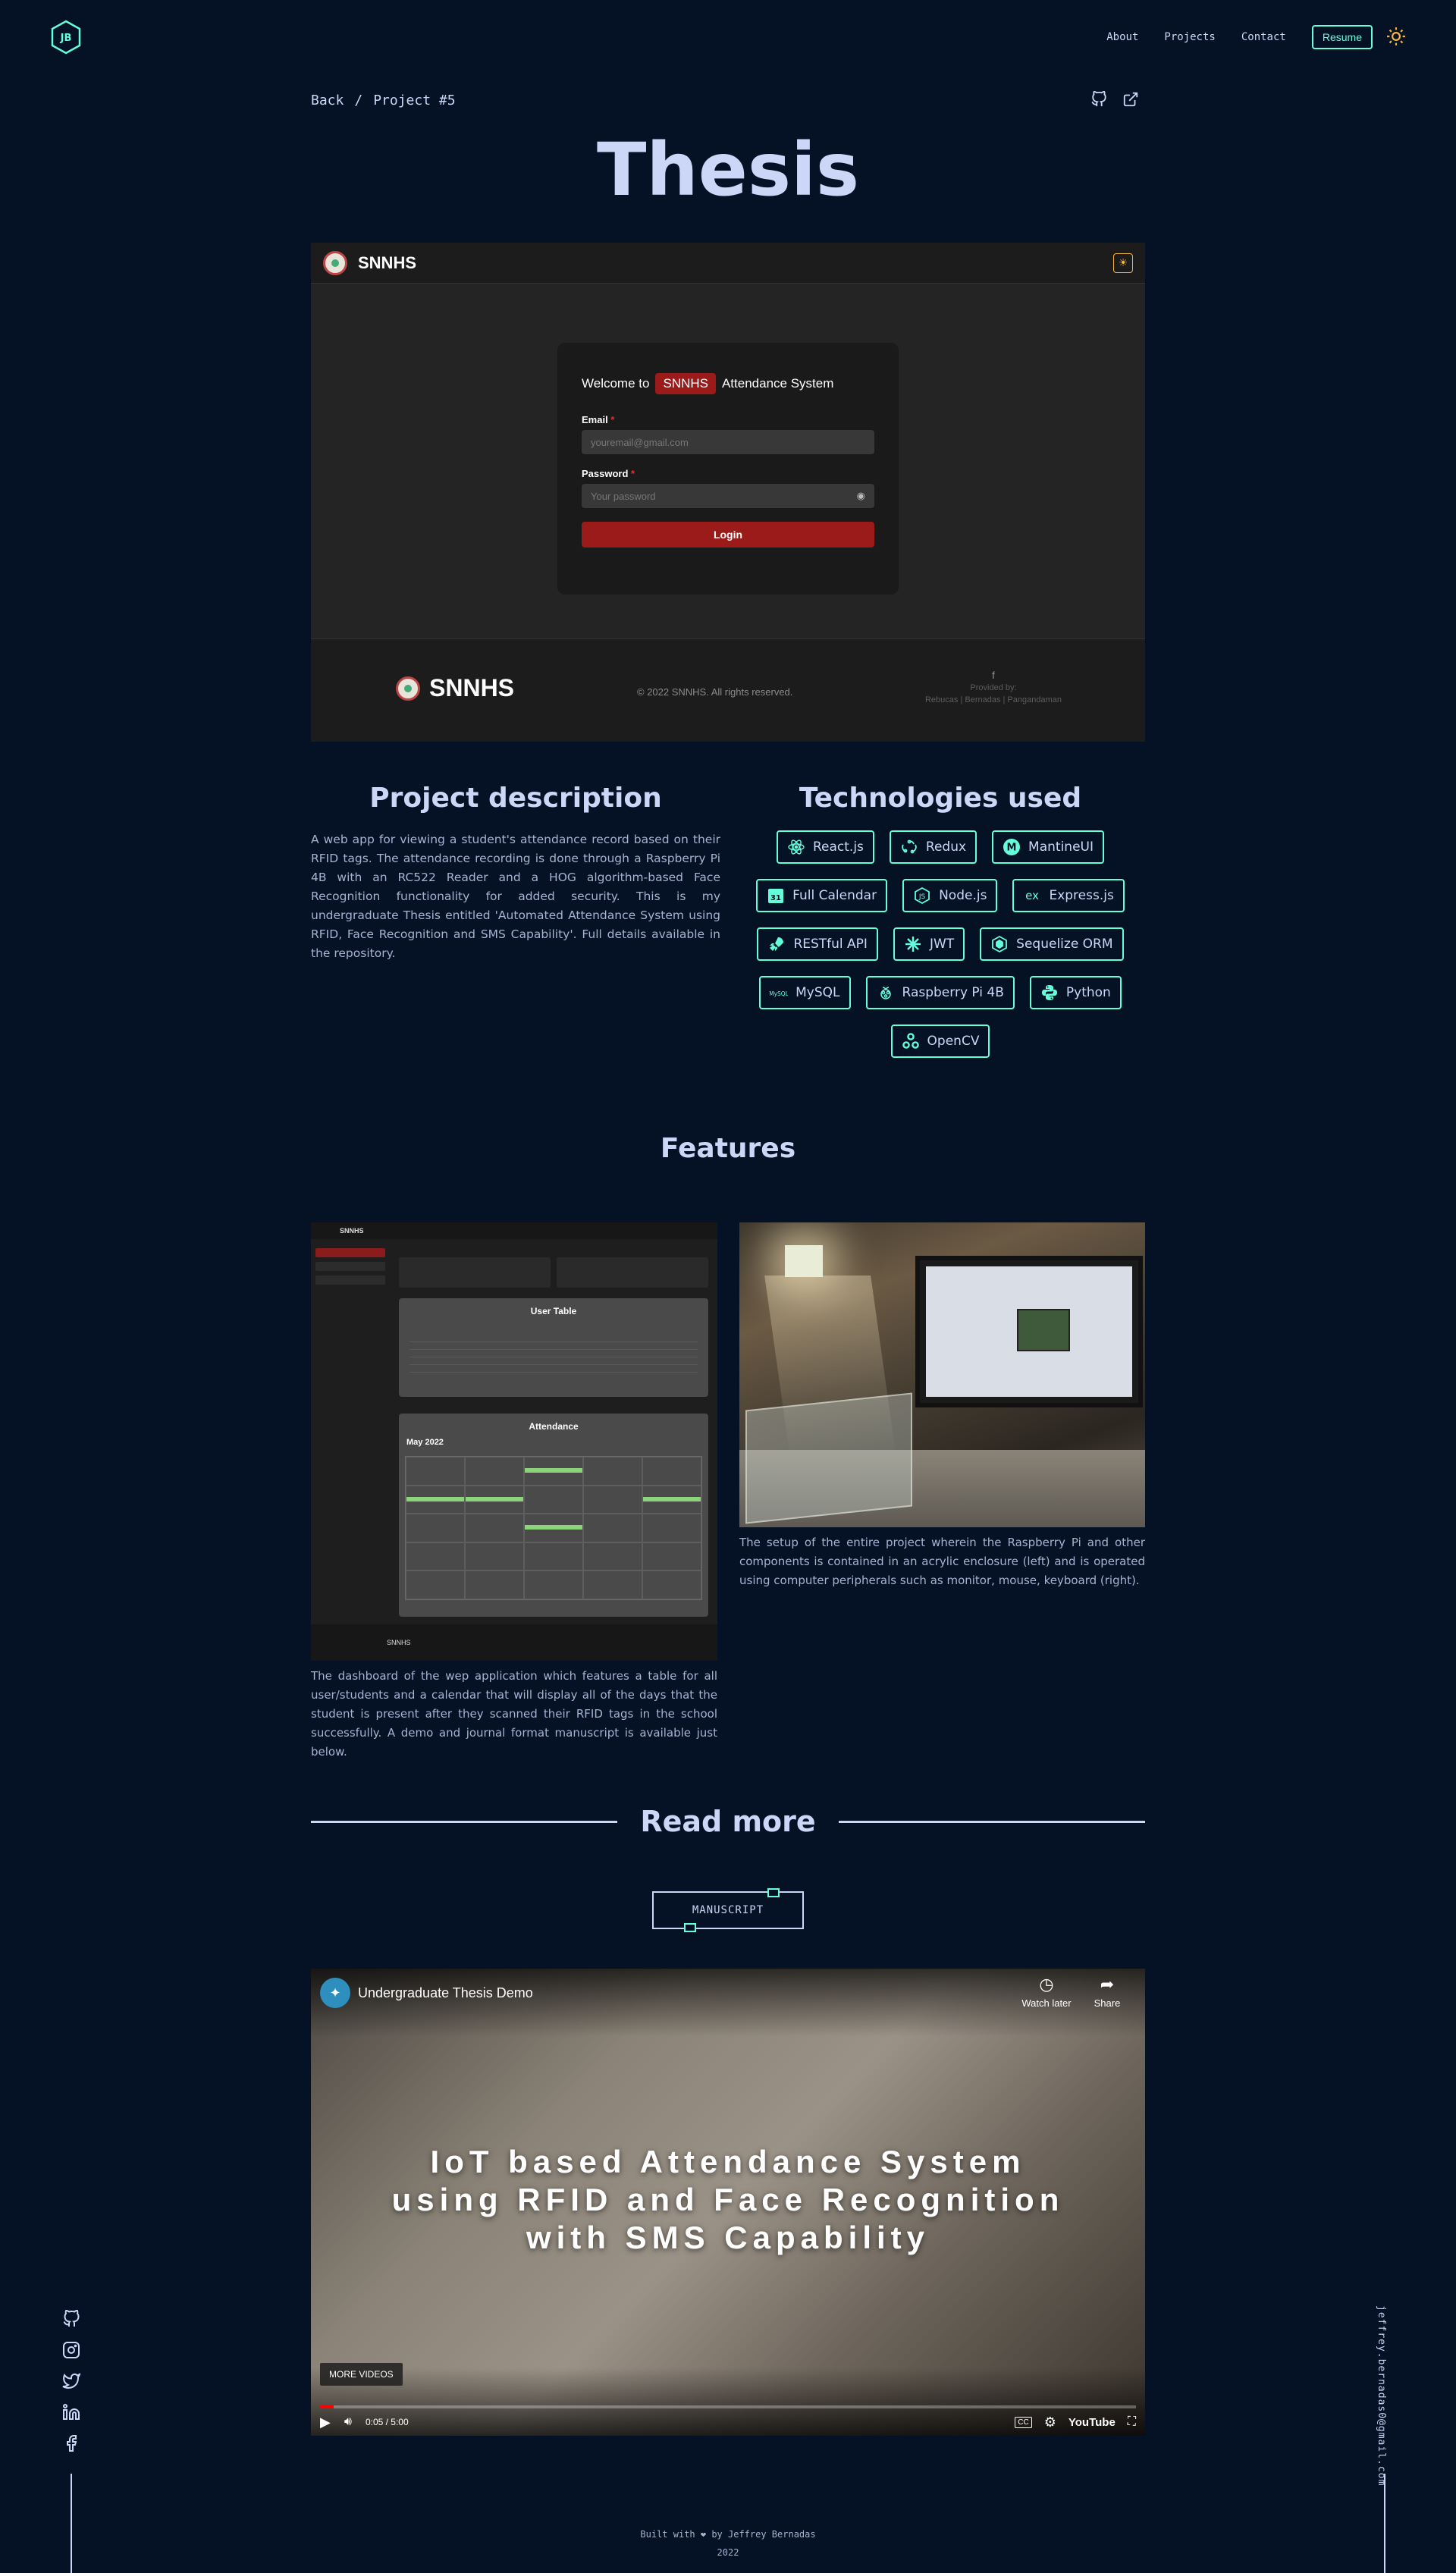 This screenshot has width=1456, height=2573. What do you see at coordinates (1050, 2422) in the screenshot?
I see `settings-gear-icon: ⚙` at bounding box center [1050, 2422].